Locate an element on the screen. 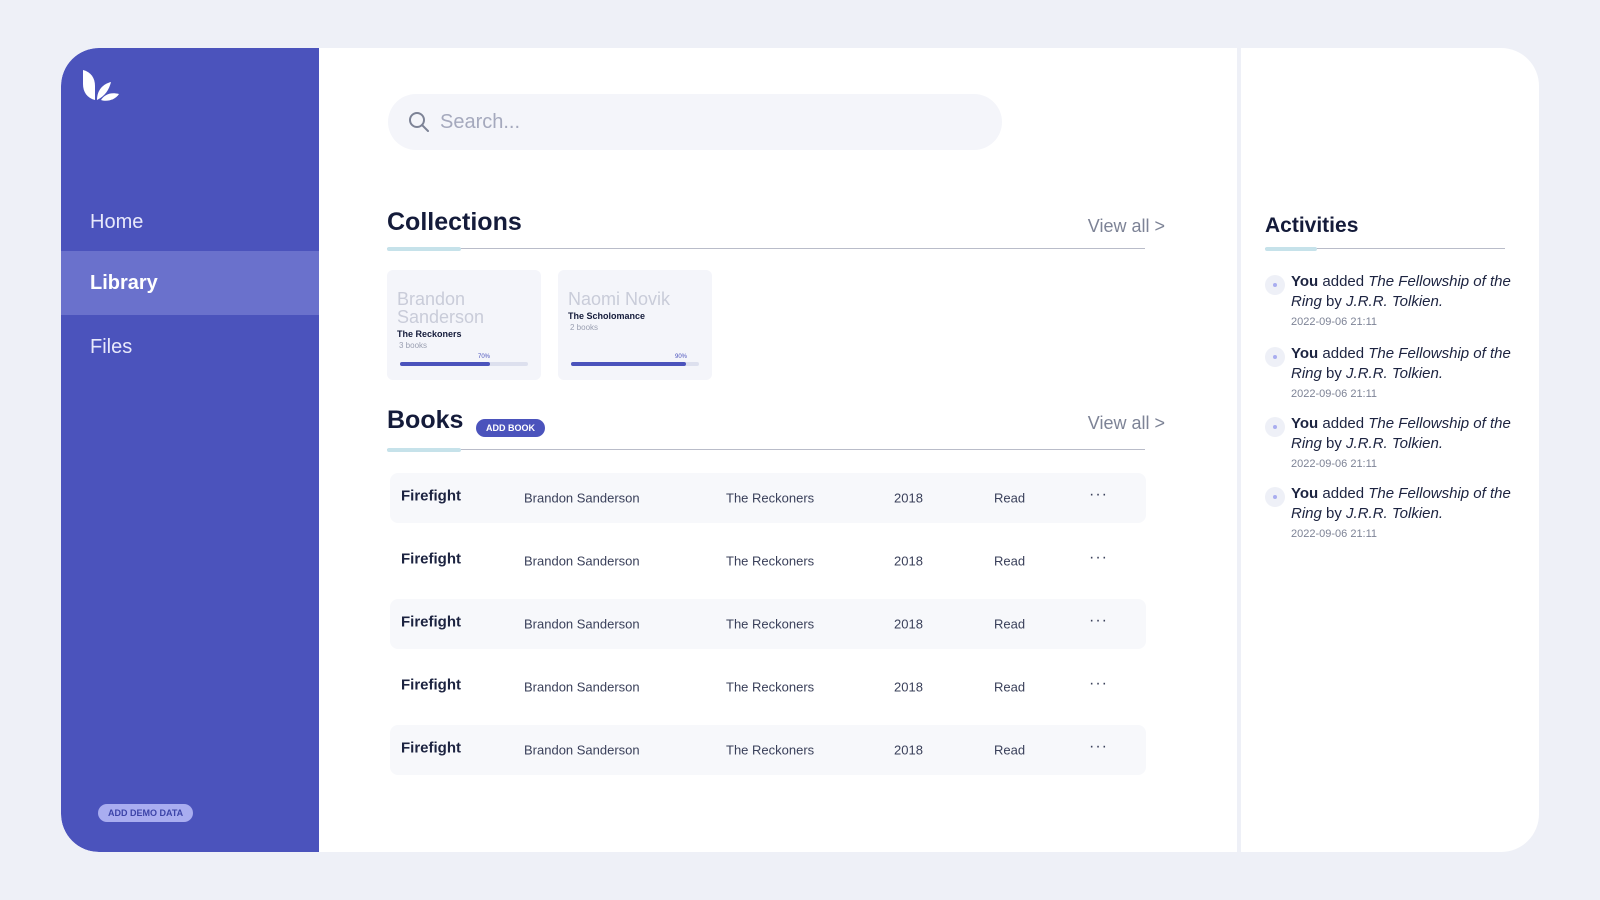 This screenshot has width=1600, height=900. nav-item-label: Files is located at coordinates (111, 346).